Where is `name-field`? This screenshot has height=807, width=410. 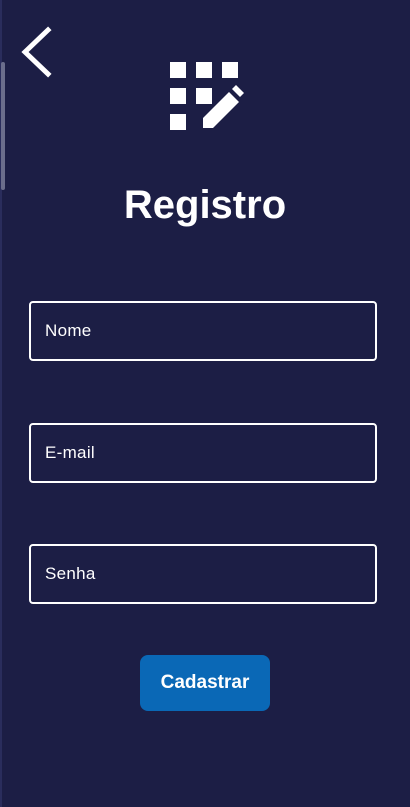
name-field is located at coordinates (203, 331).